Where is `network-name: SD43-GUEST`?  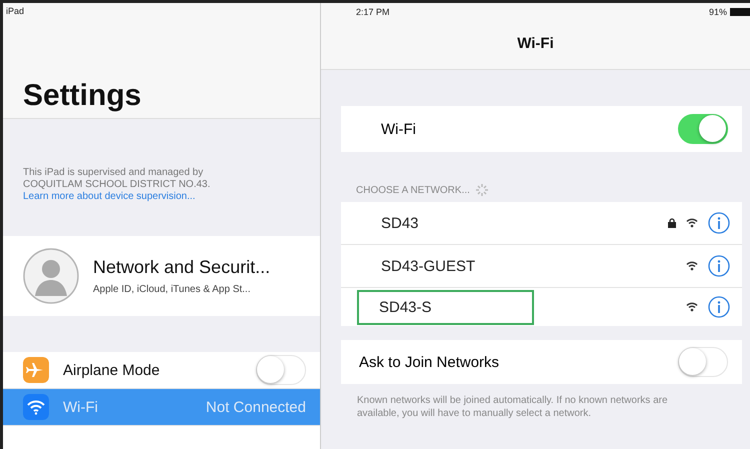
network-name: SD43-GUEST is located at coordinates (428, 266).